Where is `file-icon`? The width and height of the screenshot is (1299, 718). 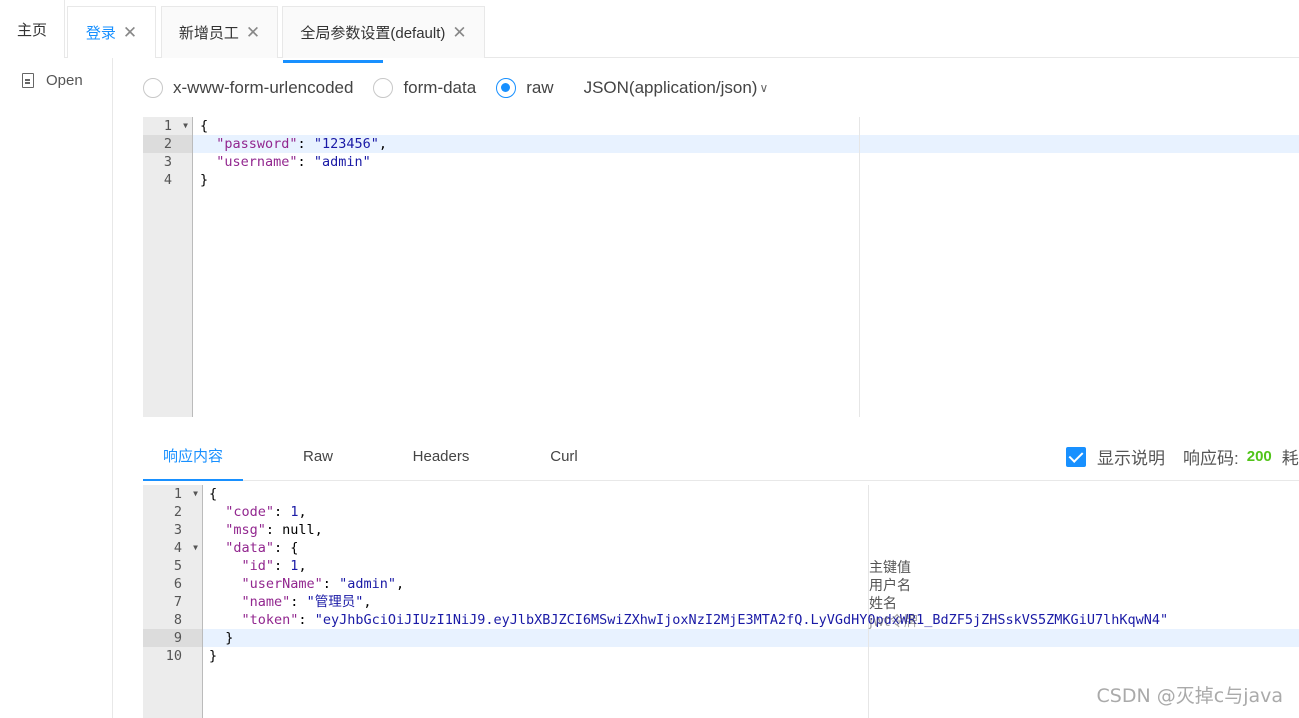 file-icon is located at coordinates (28, 80).